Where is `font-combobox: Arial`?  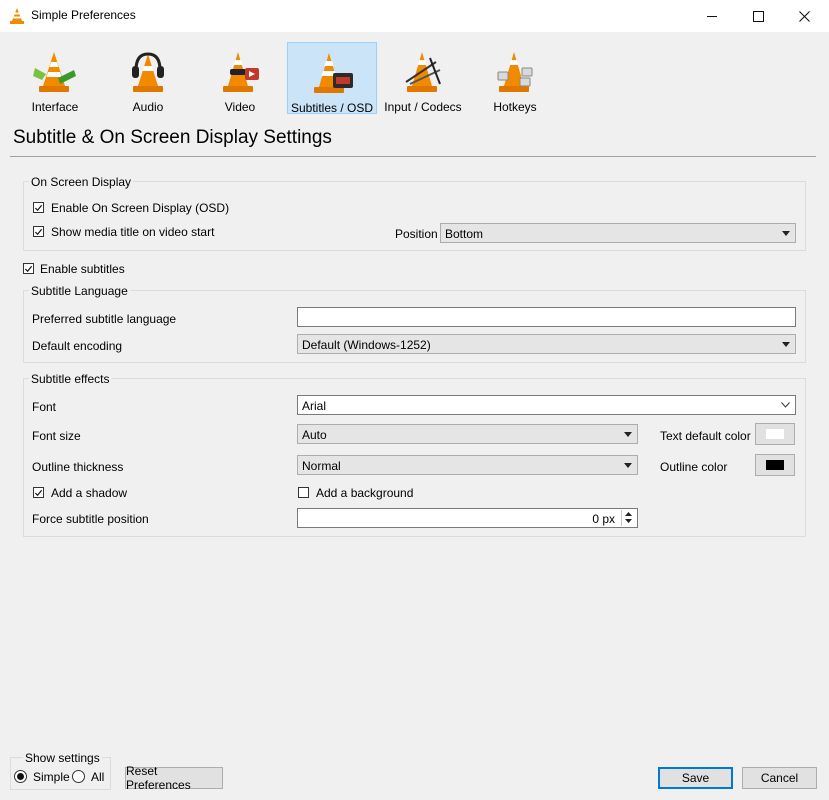
font-combobox: Arial is located at coordinates (546, 405).